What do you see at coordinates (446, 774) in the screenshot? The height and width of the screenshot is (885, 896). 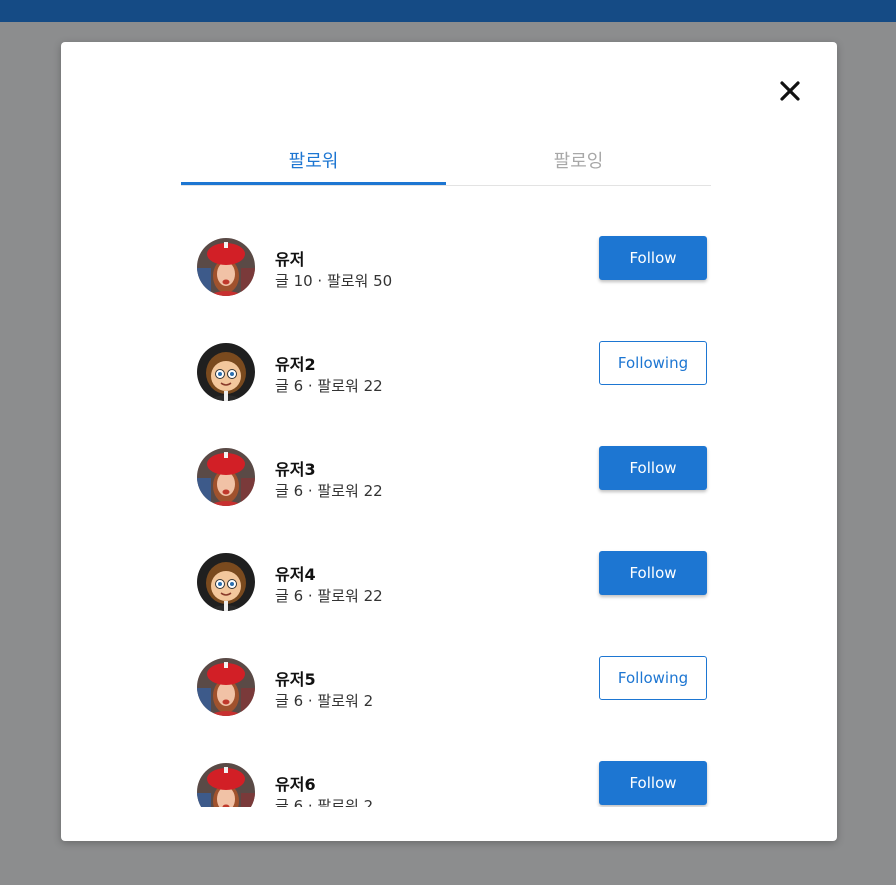 I see `user-row: 유저6 글 6 · 팔로워 2 Follow` at bounding box center [446, 774].